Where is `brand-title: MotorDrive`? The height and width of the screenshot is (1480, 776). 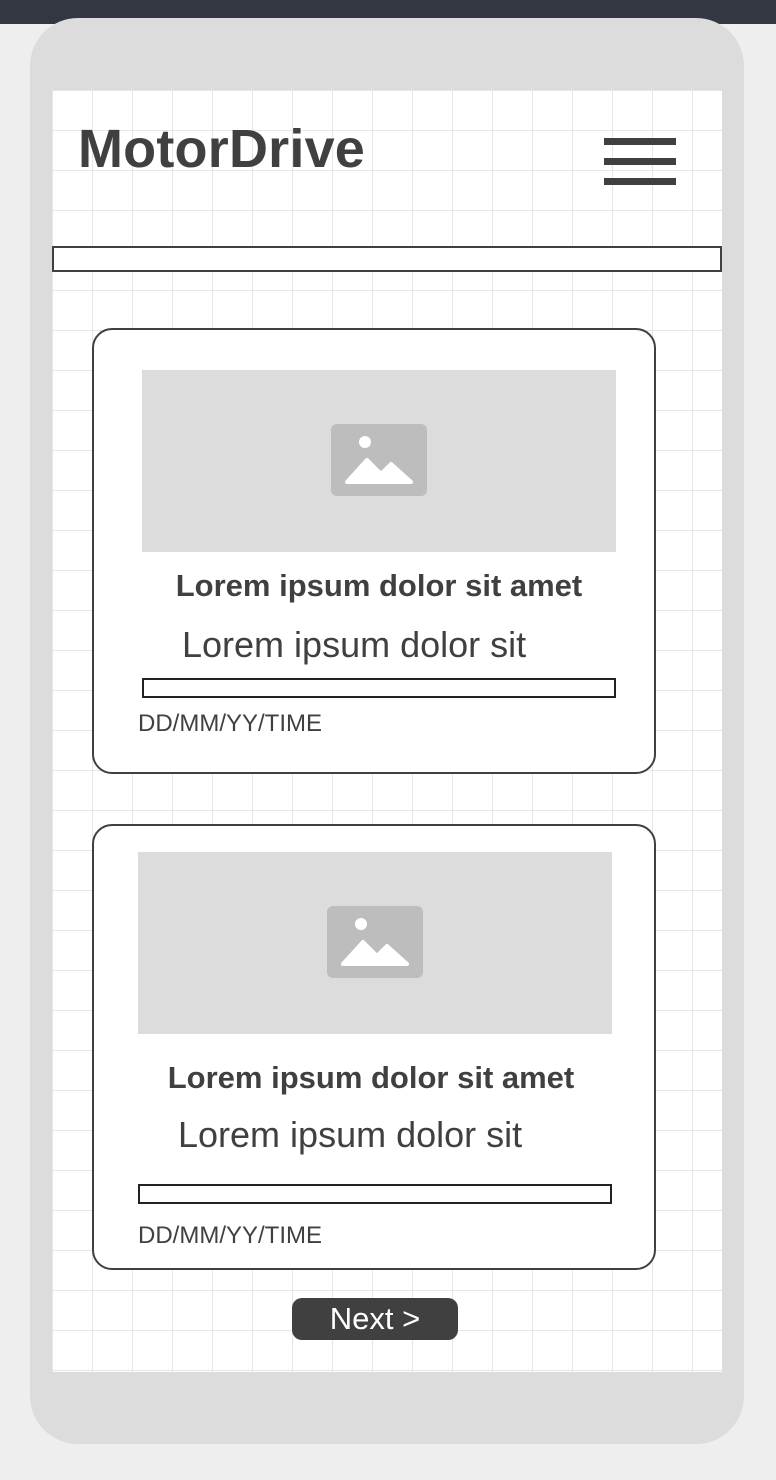
brand-title: MotorDrive is located at coordinates (222, 149).